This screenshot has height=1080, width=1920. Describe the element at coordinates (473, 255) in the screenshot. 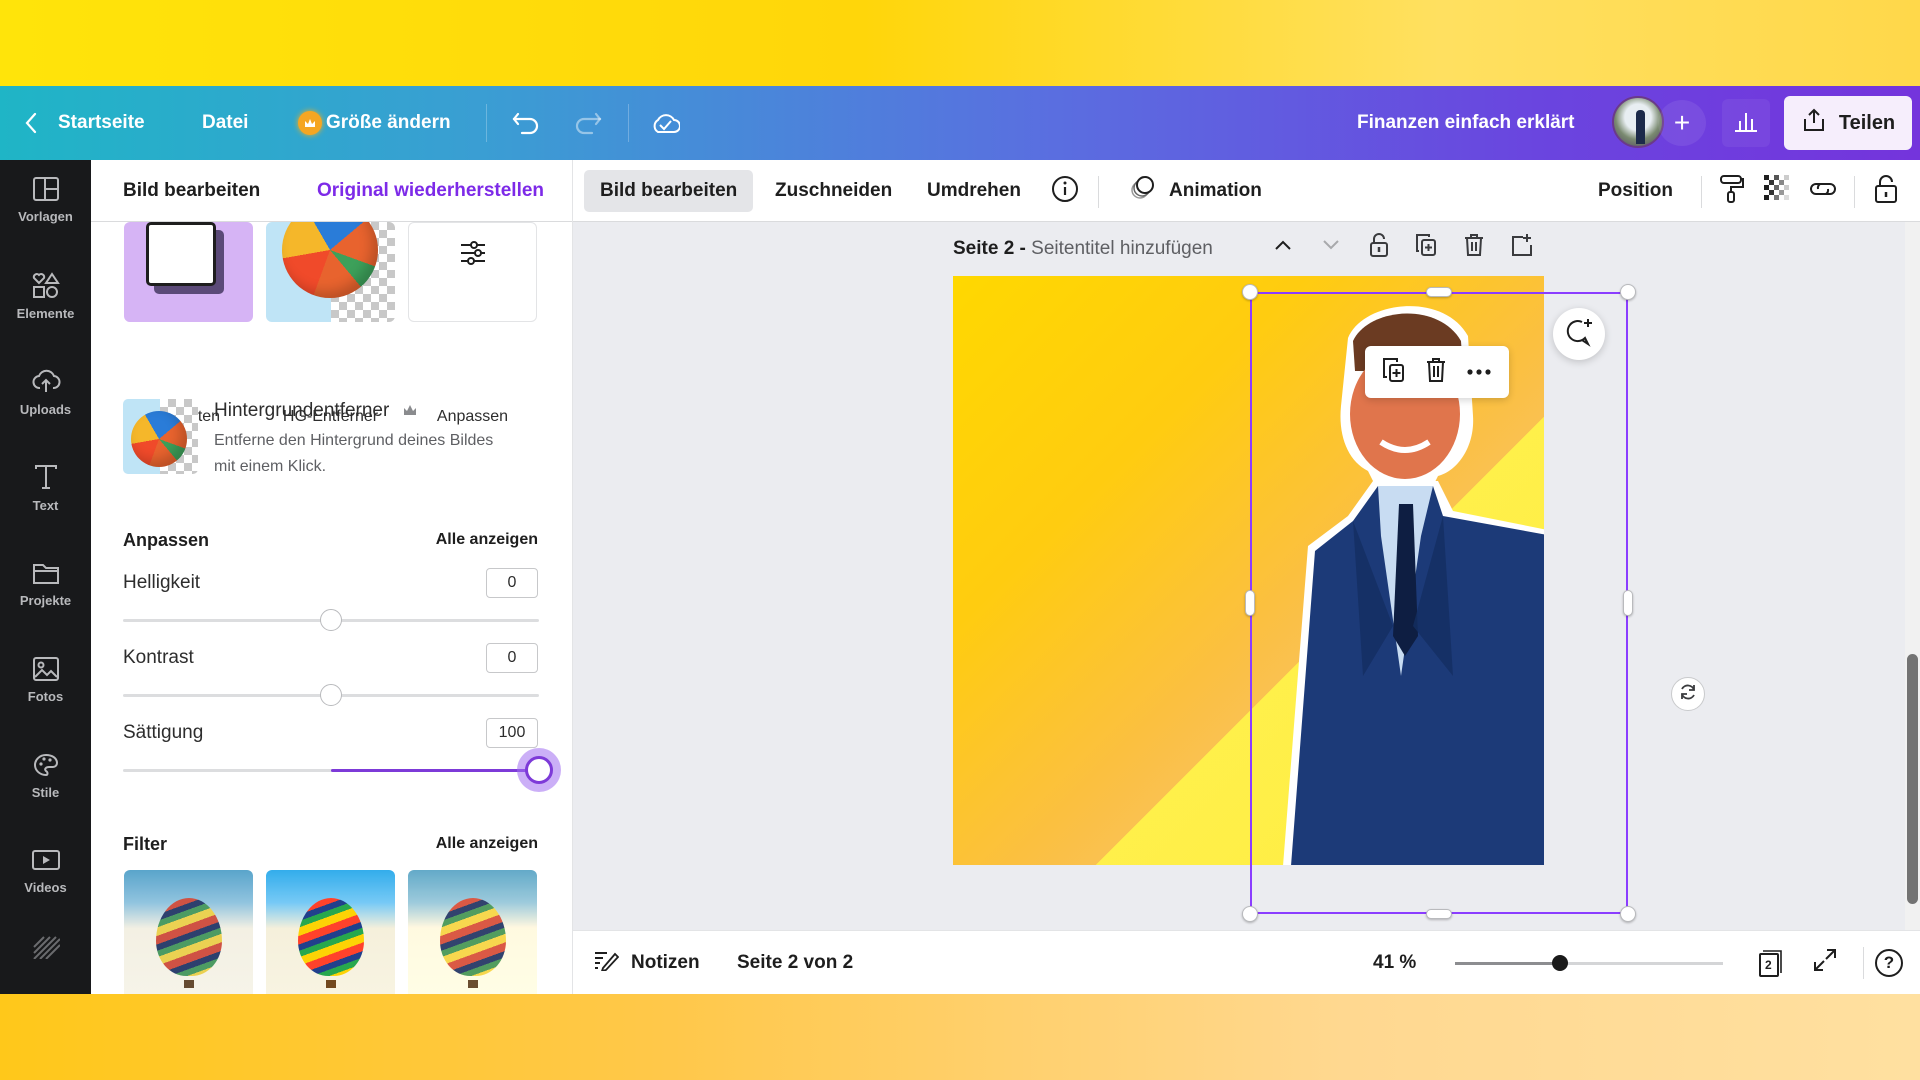

I see `sliders-icon` at that location.